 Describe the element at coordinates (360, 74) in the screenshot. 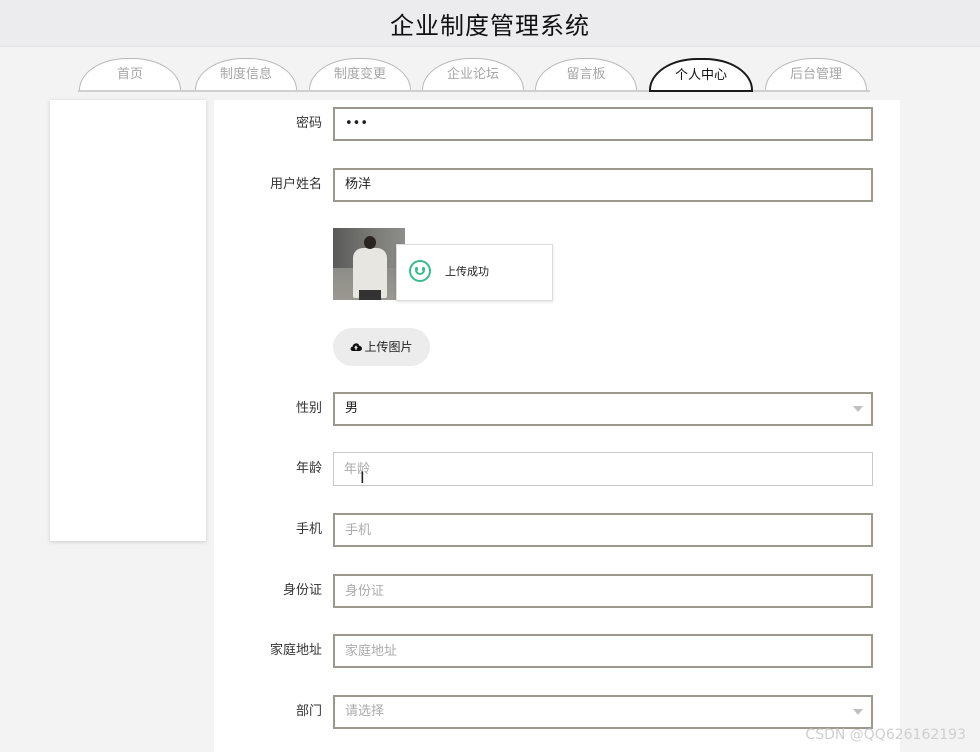

I see `tab-policy-change: 制度变更` at that location.